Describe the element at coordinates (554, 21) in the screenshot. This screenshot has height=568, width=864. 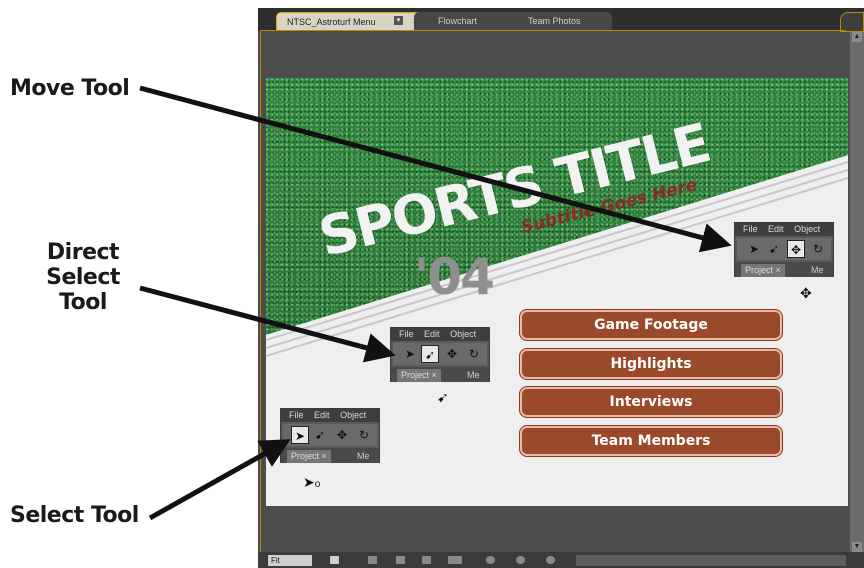
I see `tab-label: Team Photos` at that location.